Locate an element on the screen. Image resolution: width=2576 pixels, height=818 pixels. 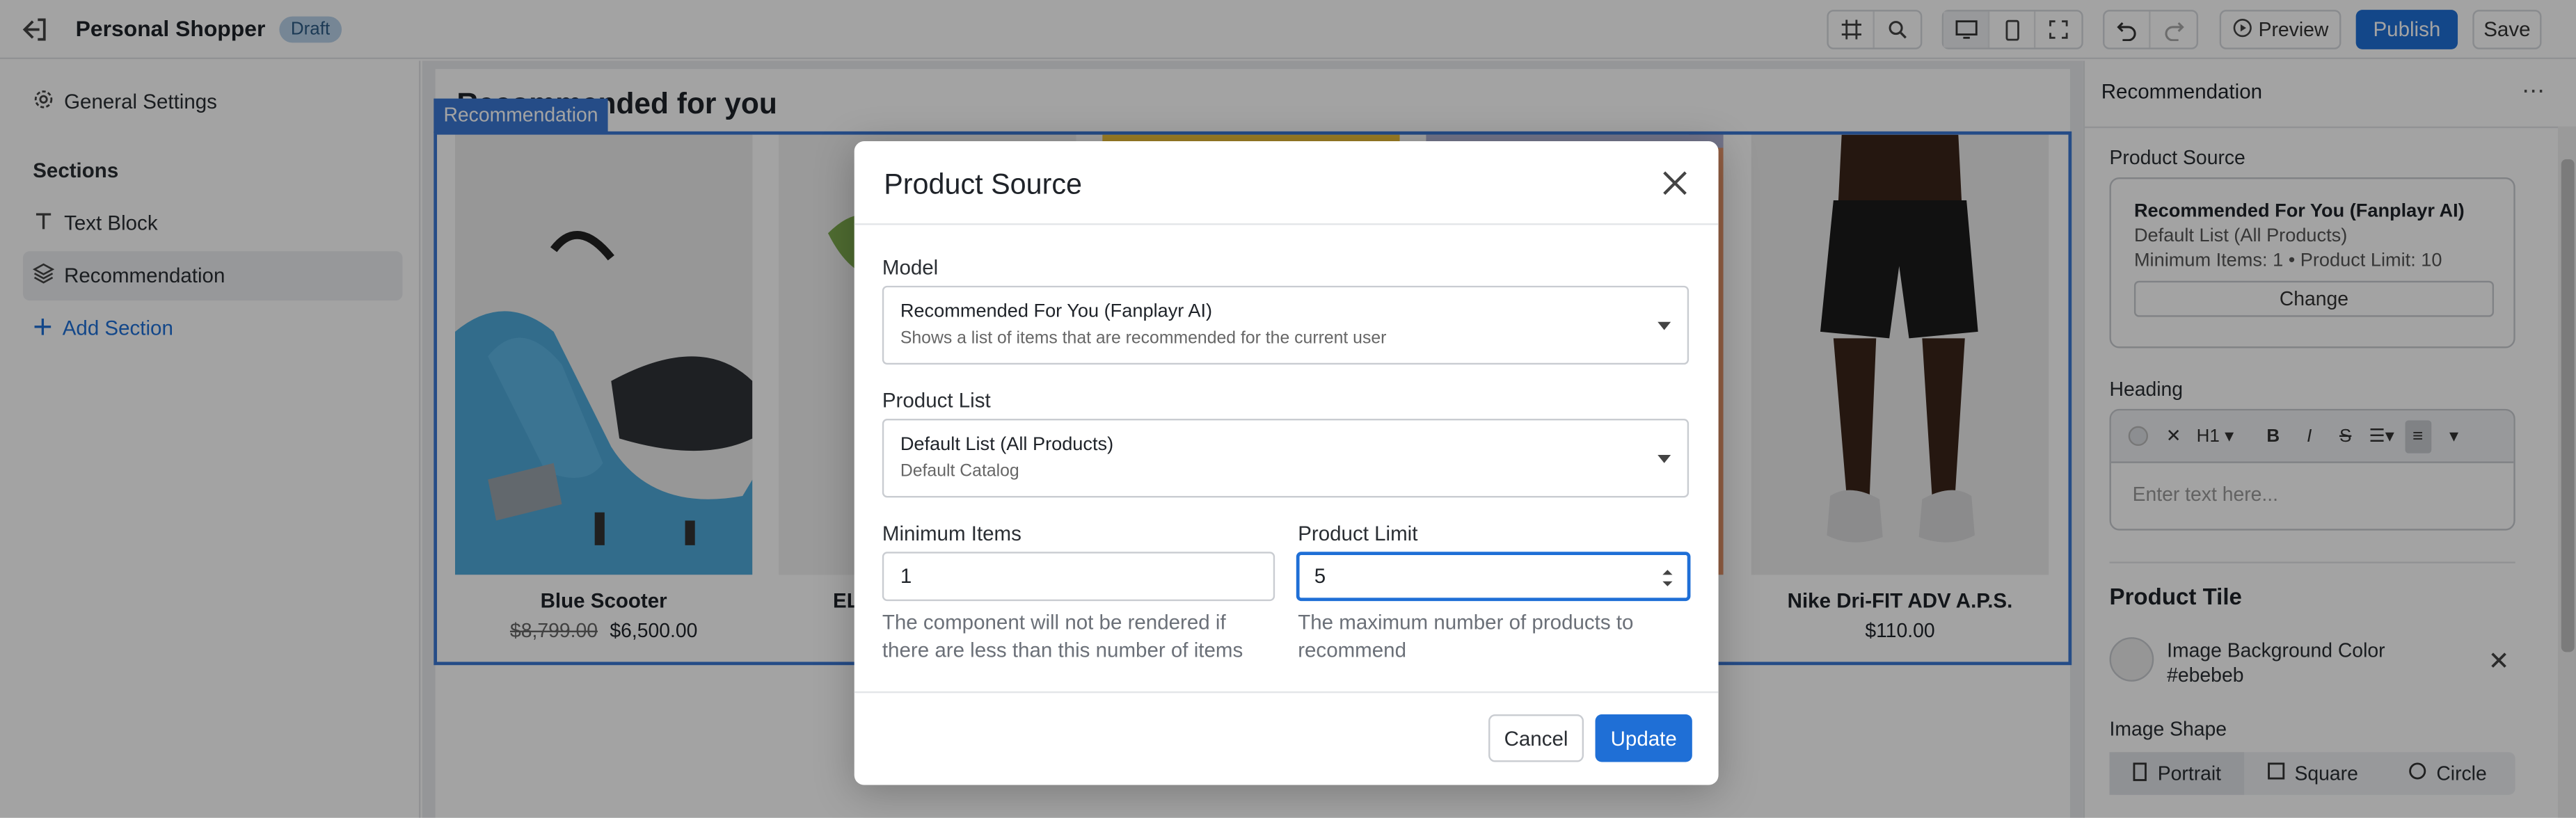
dialog-header-divider is located at coordinates (1286, 224).